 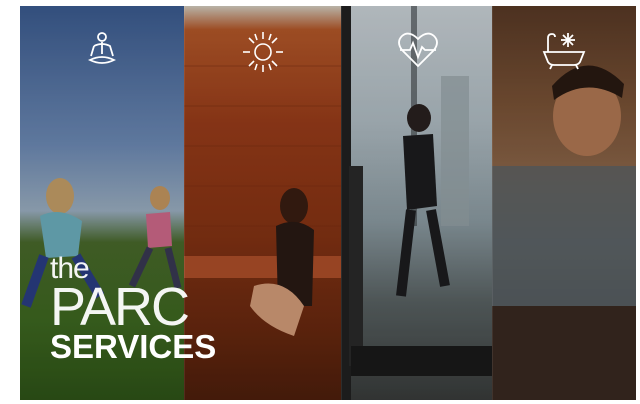 I want to click on parc-services-logo: the PARC SERVICES, so click(x=133, y=309).